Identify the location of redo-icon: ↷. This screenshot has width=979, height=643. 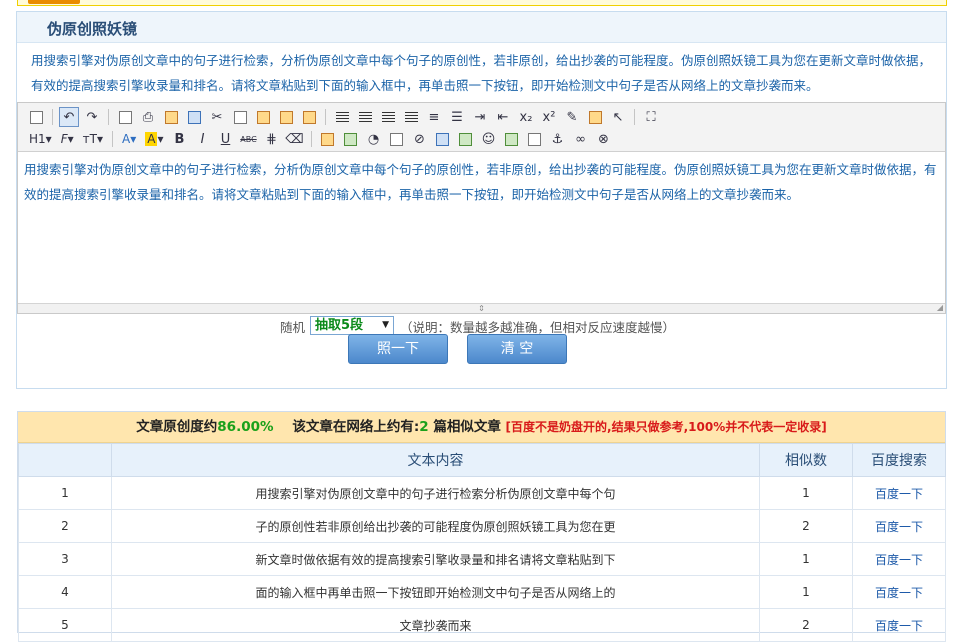
(92, 117).